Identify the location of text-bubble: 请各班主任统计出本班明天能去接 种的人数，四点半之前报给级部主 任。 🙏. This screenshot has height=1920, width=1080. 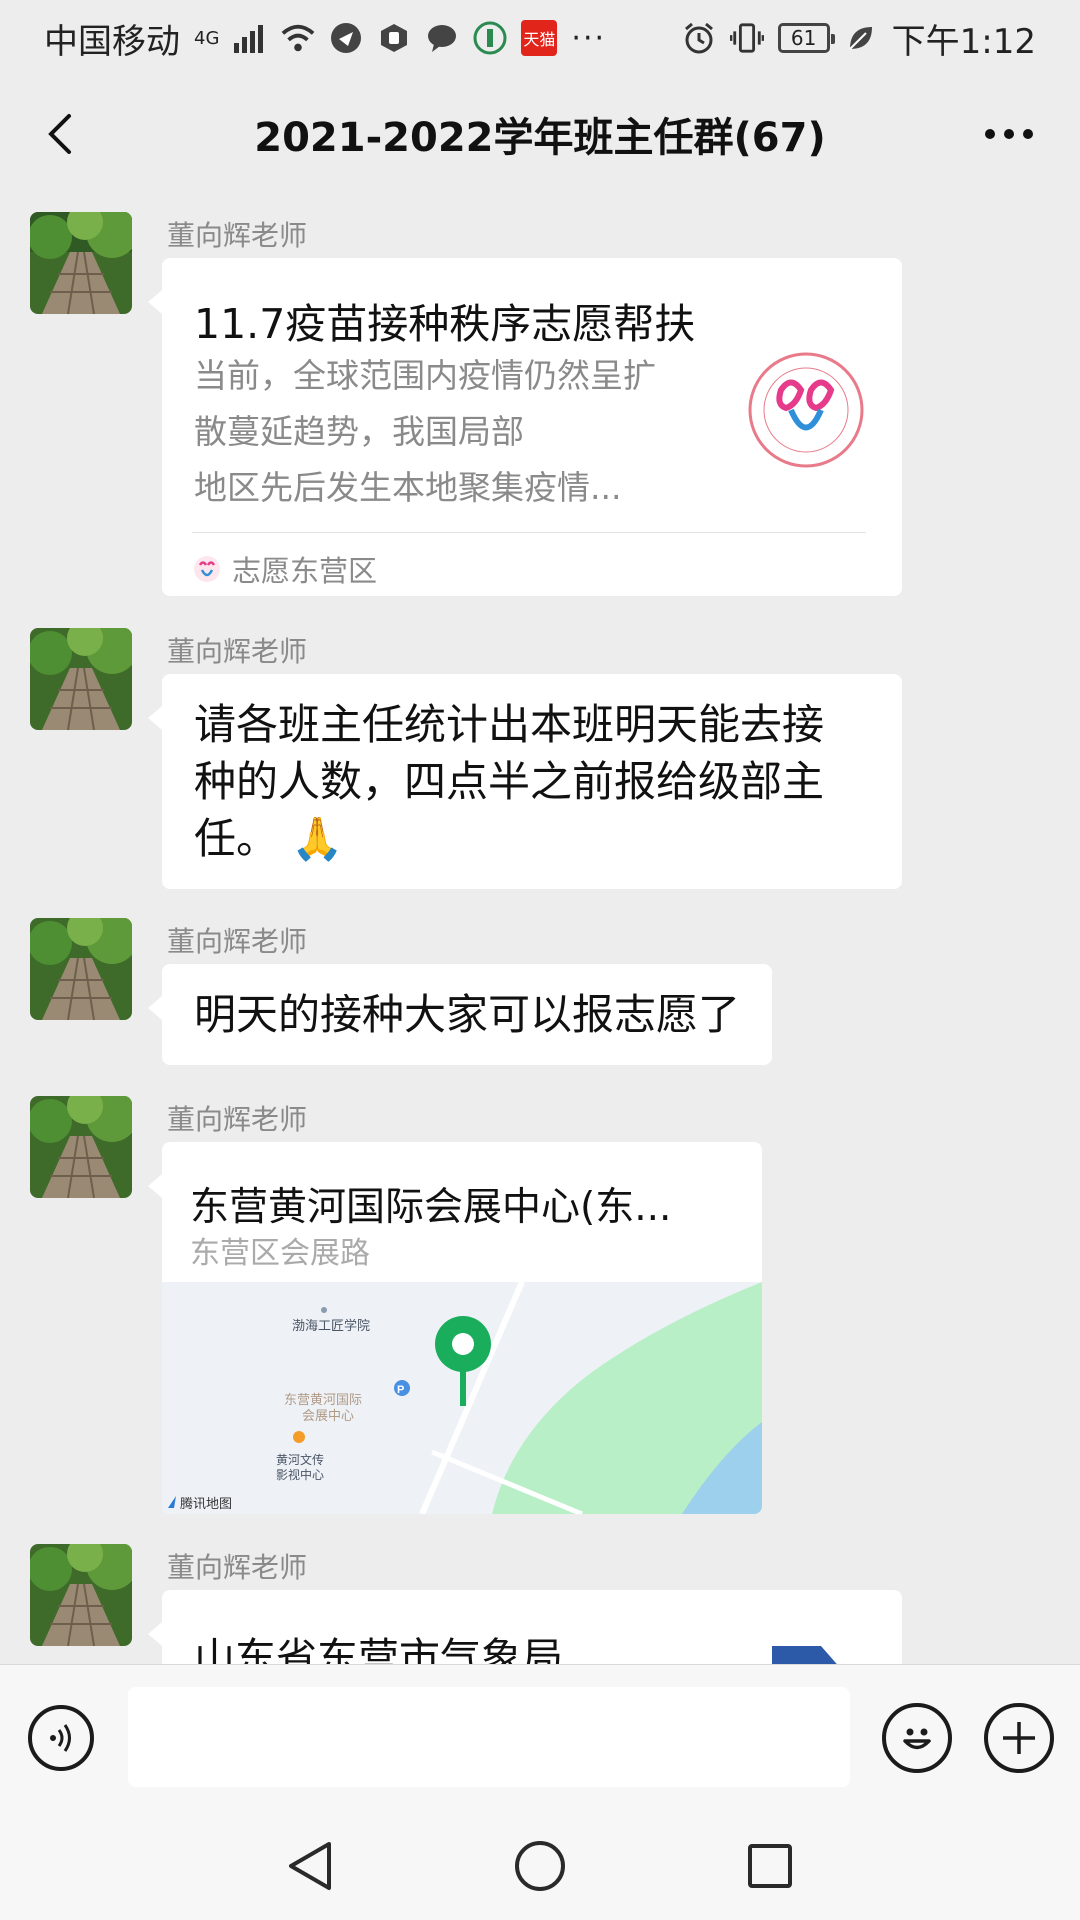
(525, 781).